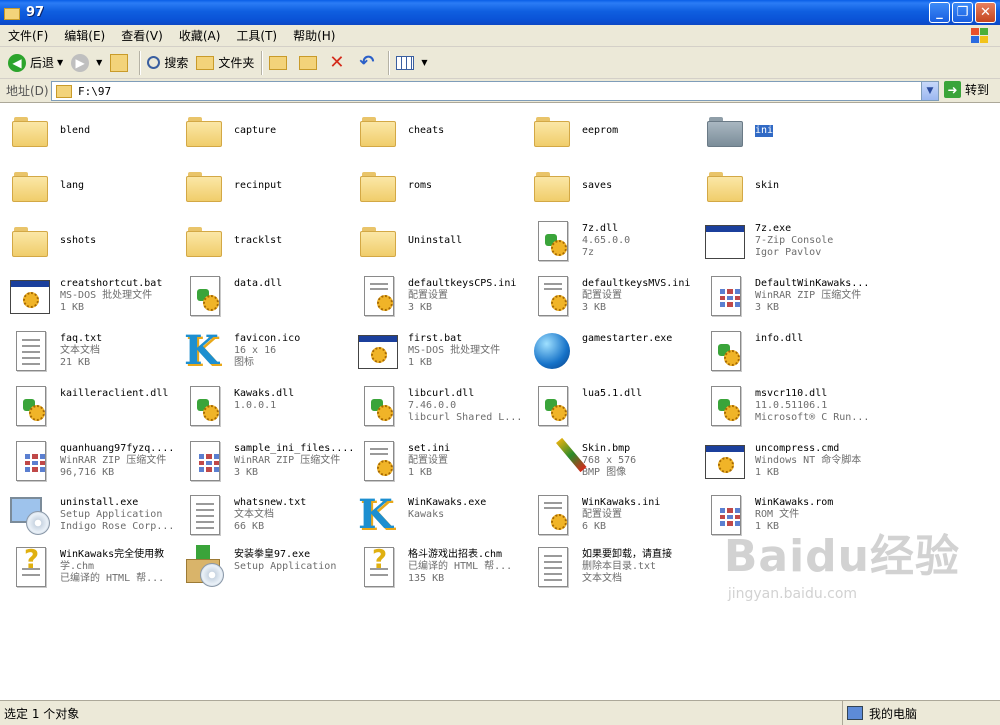 This screenshot has width=1000, height=725. I want to click on file-item: lua5.1.dll, so click(615, 410).